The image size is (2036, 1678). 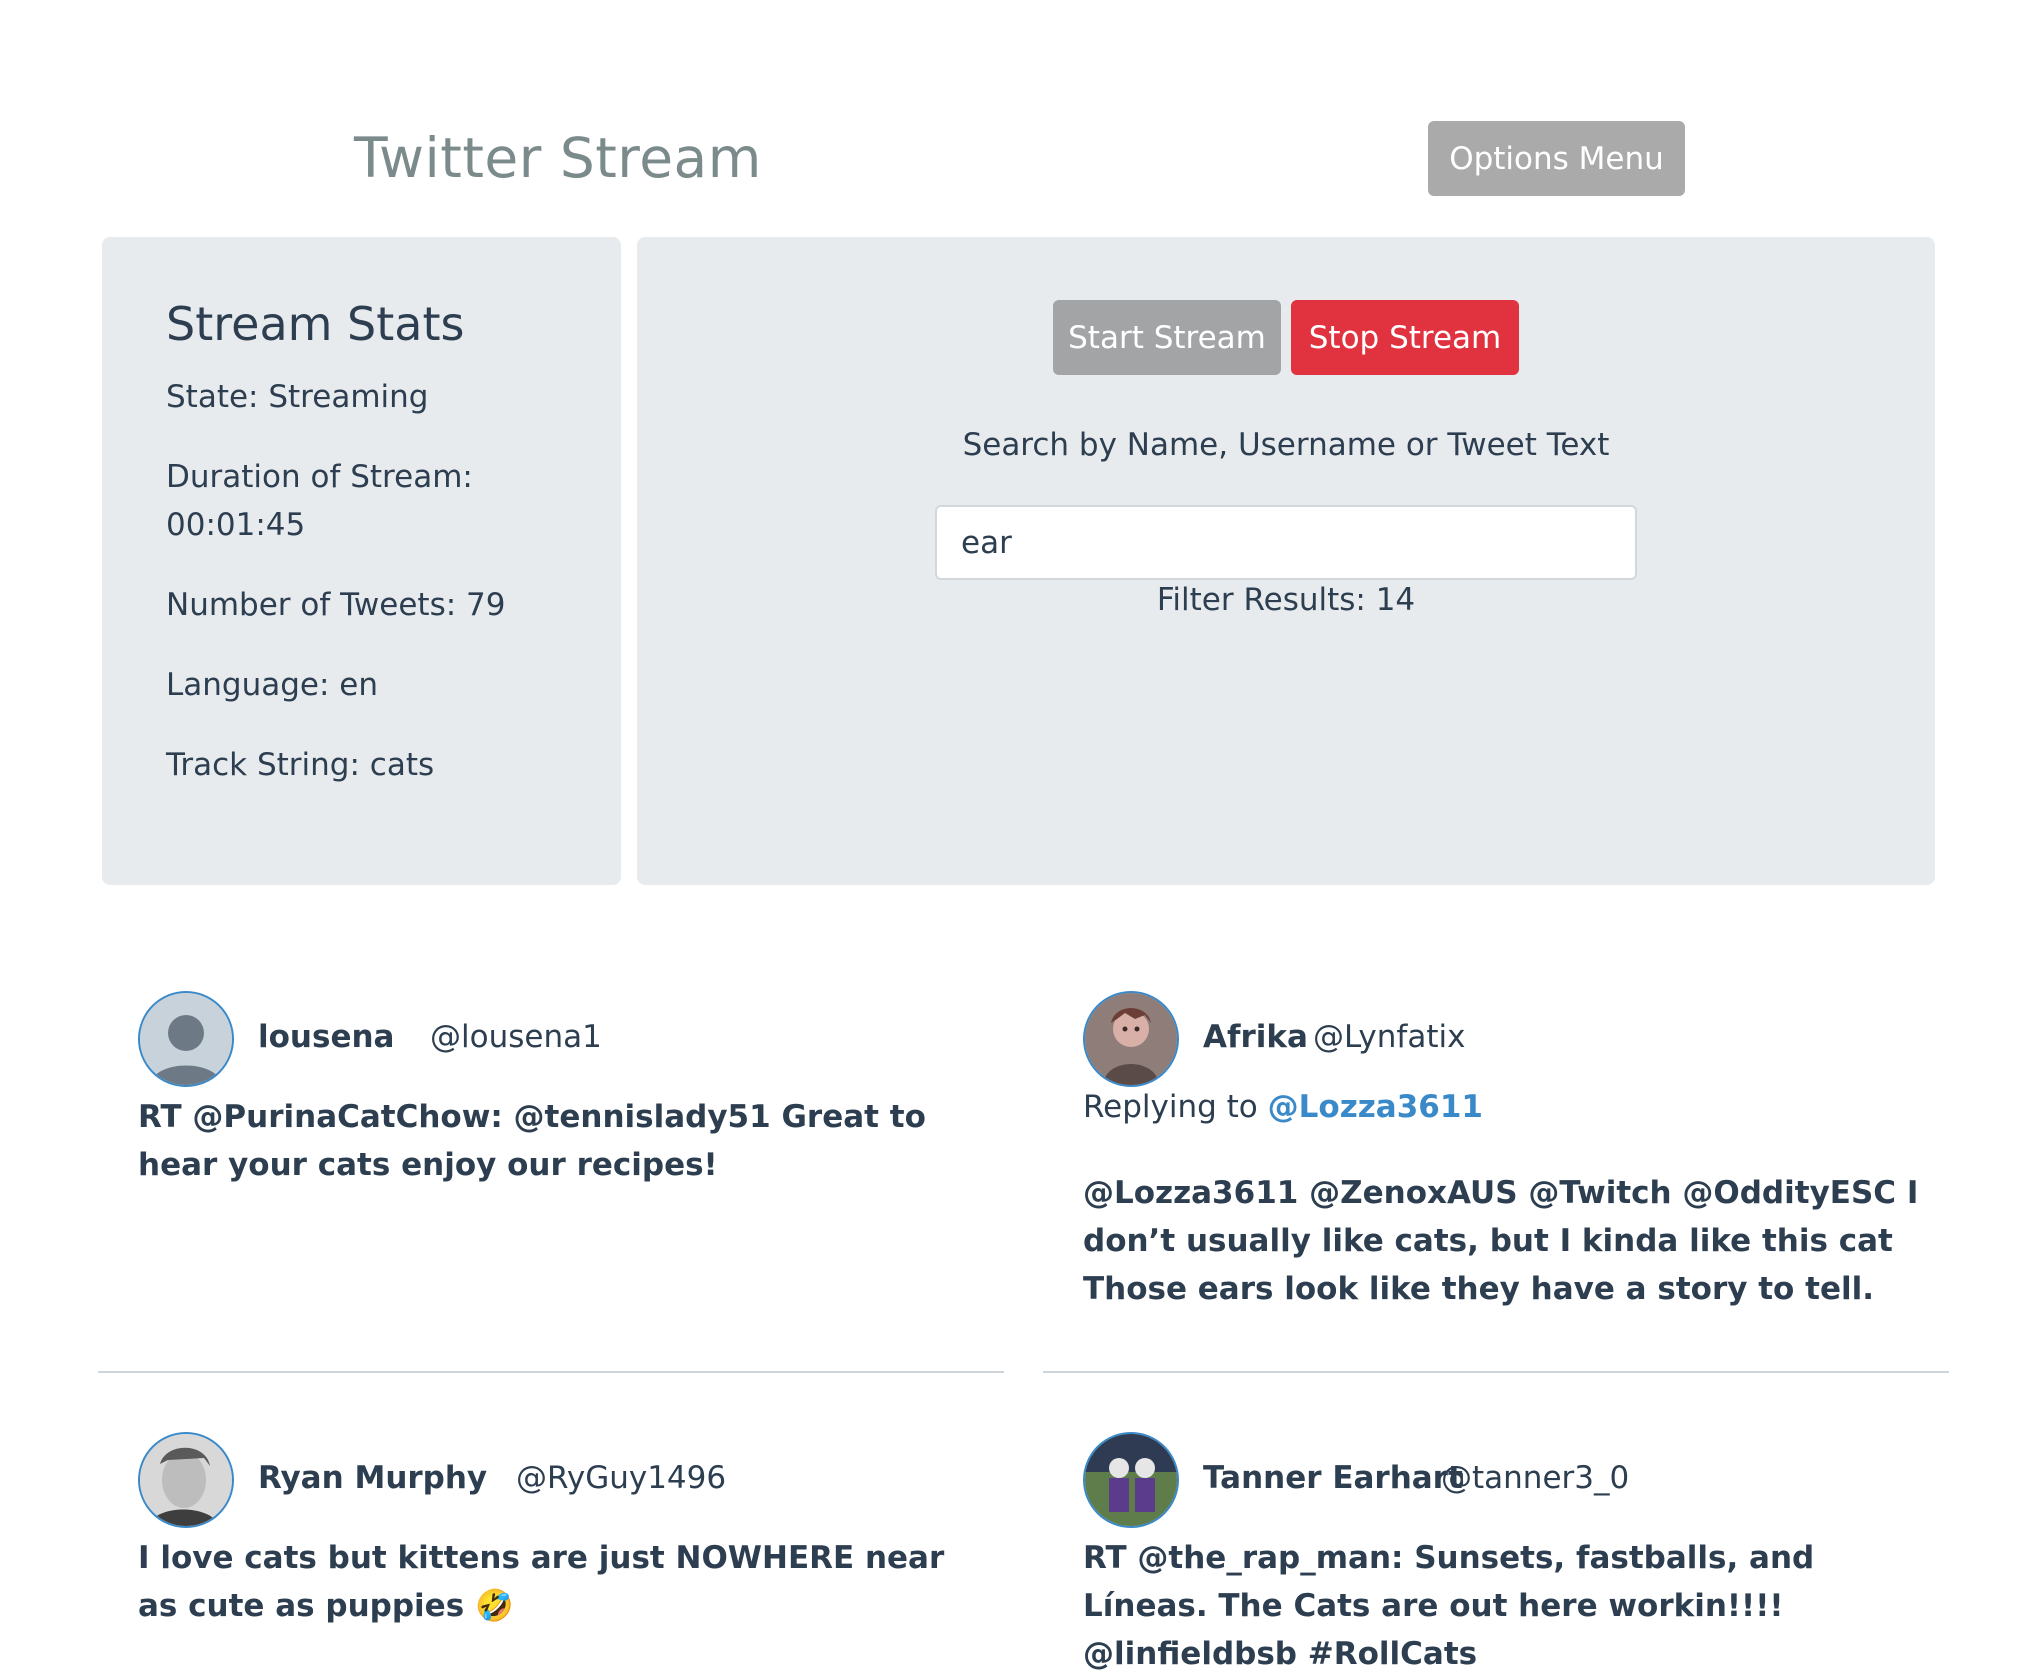 I want to click on tweet-header: Ryan Murphy @RyGuy1496, so click(x=569, y=1482).